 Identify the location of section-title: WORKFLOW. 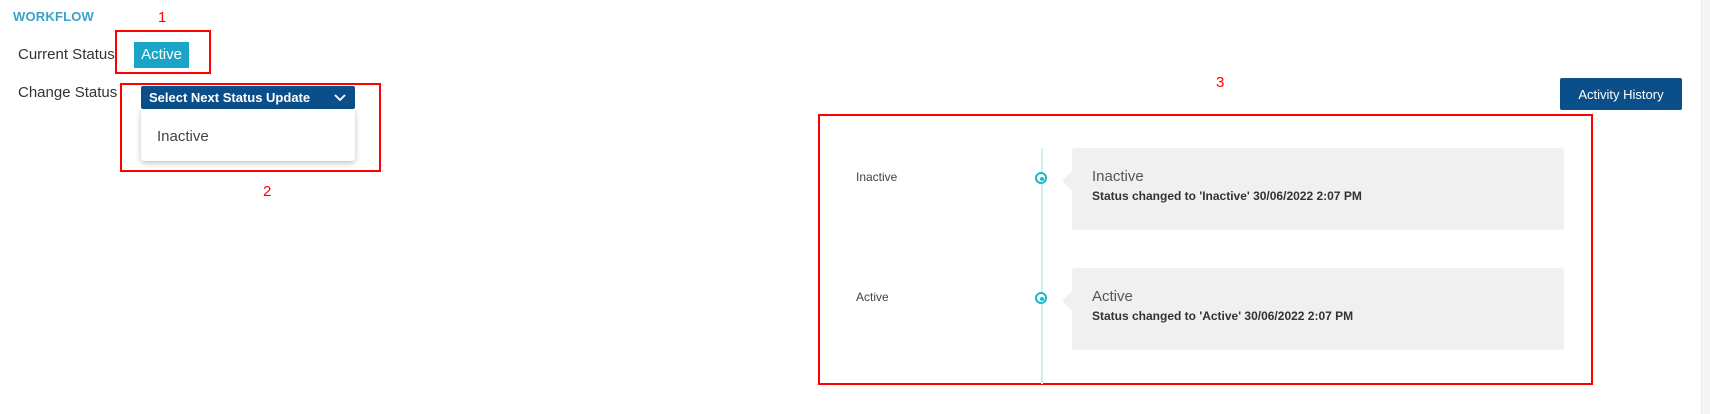
(54, 16).